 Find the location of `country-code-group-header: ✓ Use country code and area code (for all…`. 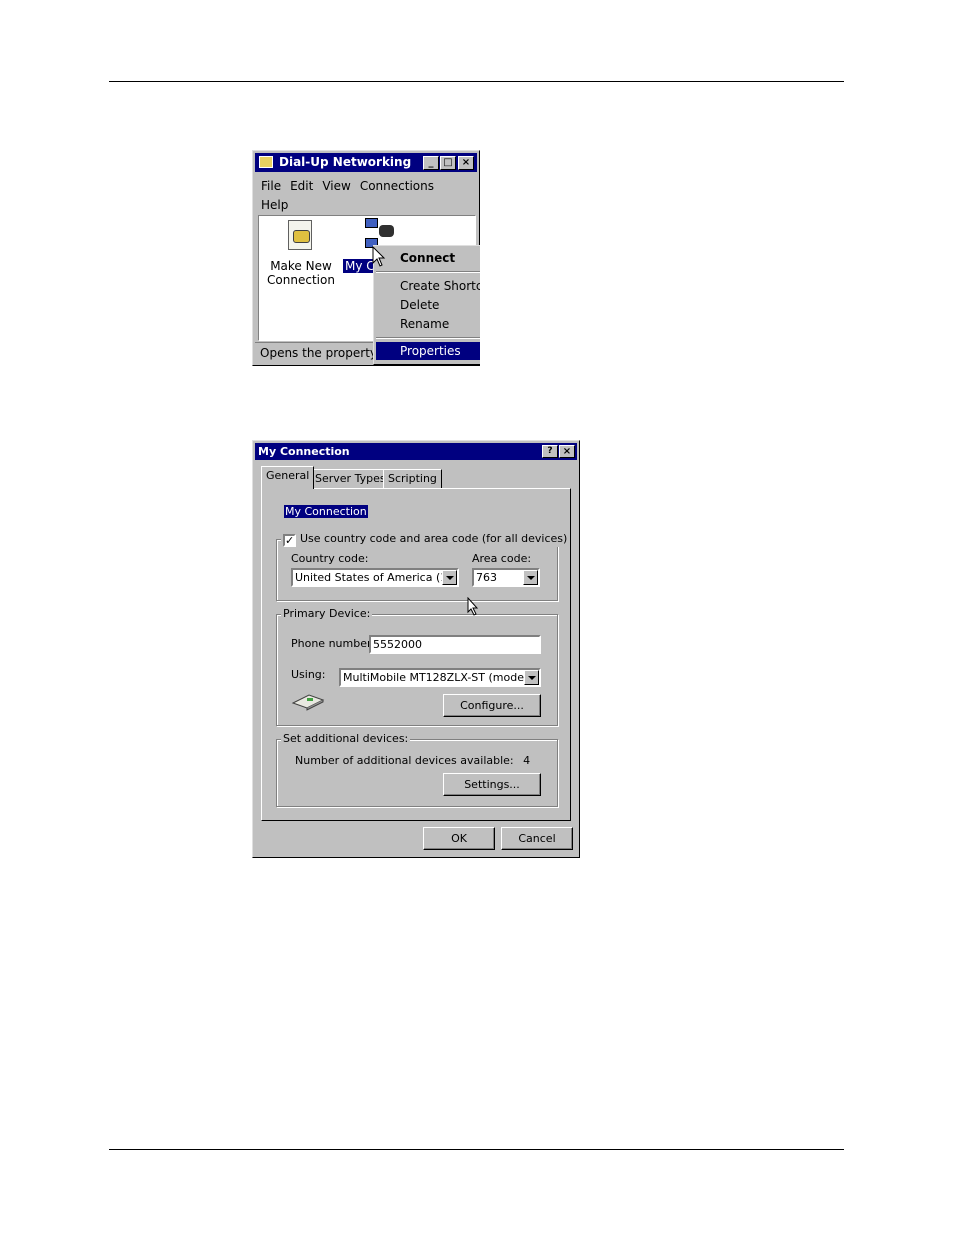

country-code-group-header: ✓ Use country code and area code (for all… is located at coordinates (425, 539).